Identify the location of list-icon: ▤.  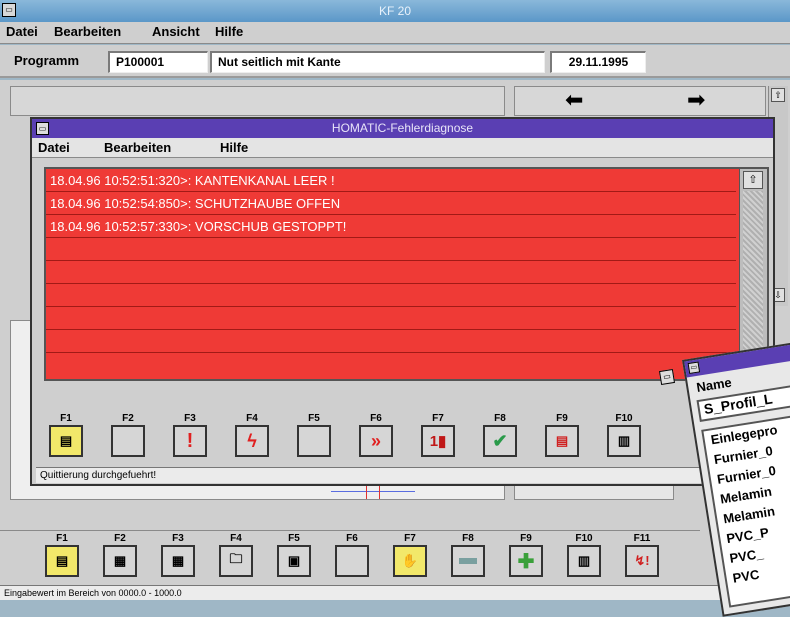
(562, 441).